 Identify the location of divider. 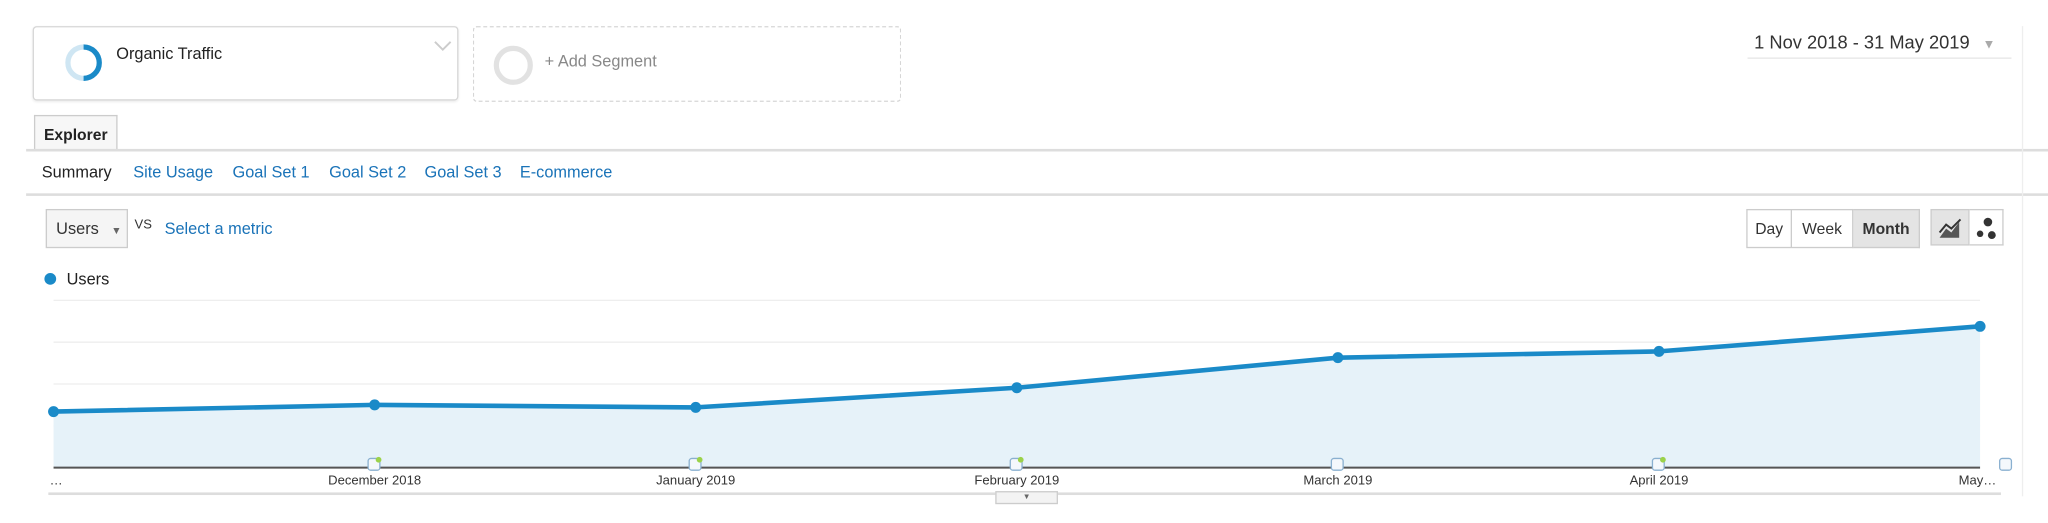
(2022, 261).